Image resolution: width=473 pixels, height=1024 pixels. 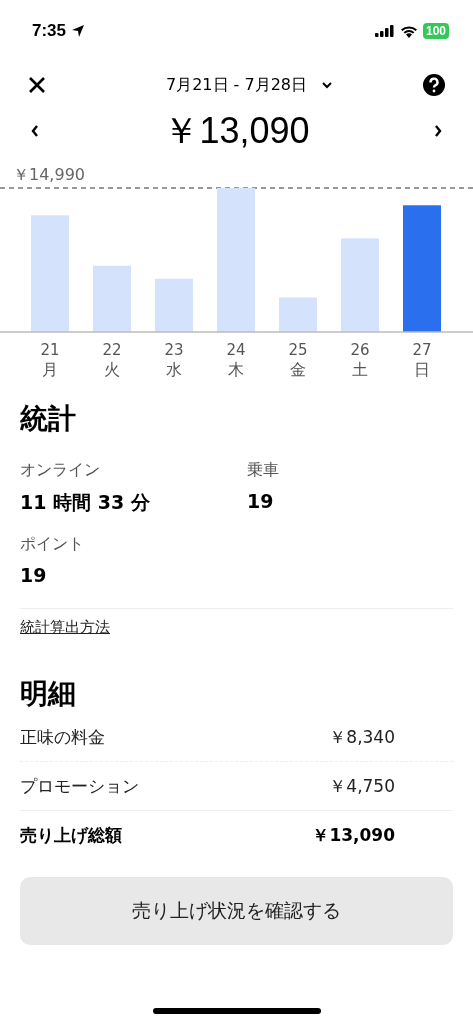 I want to click on breakdown-label: 売り上げ総額, so click(x=71, y=835).